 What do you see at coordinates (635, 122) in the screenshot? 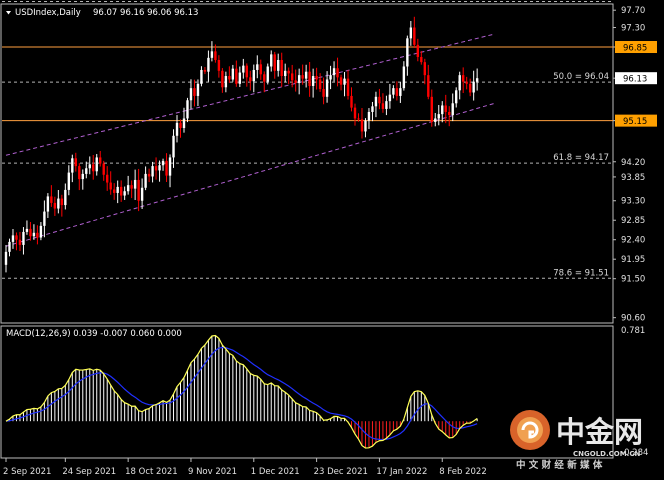
I see `price-tag-label: 95.15` at bounding box center [635, 122].